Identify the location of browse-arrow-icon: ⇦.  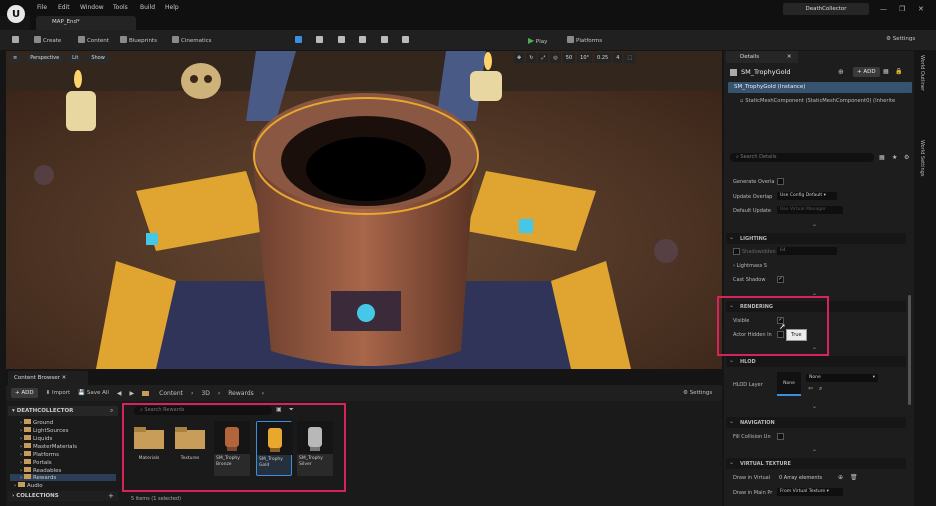
(810, 388).